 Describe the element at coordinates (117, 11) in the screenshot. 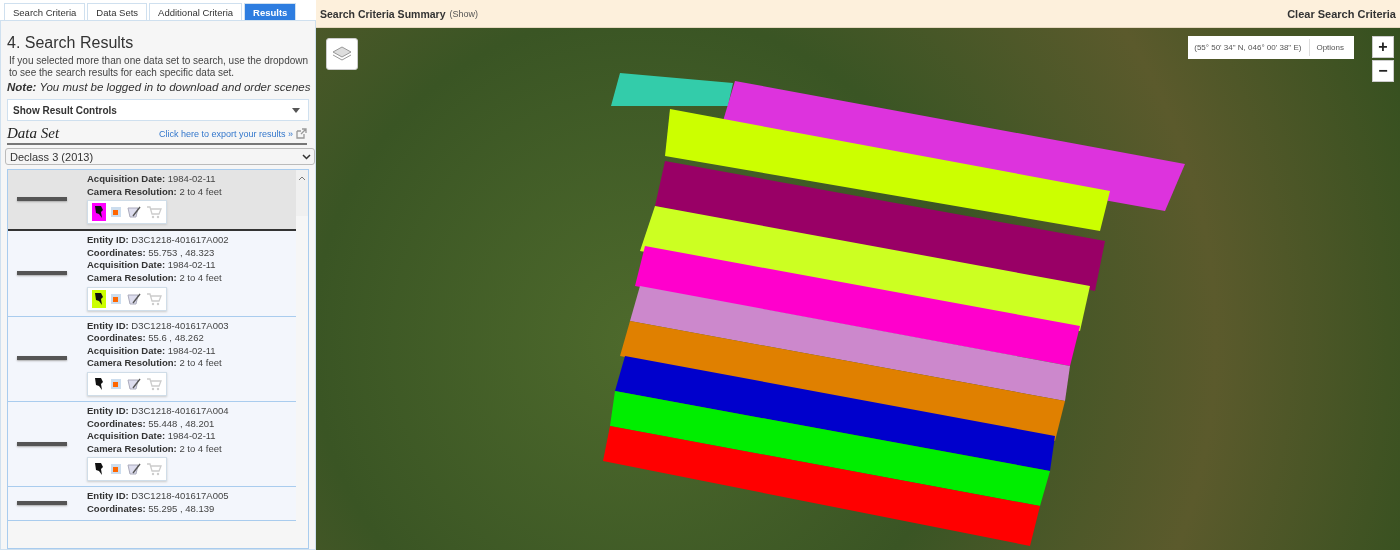

I see `tab: Data Sets` at that location.